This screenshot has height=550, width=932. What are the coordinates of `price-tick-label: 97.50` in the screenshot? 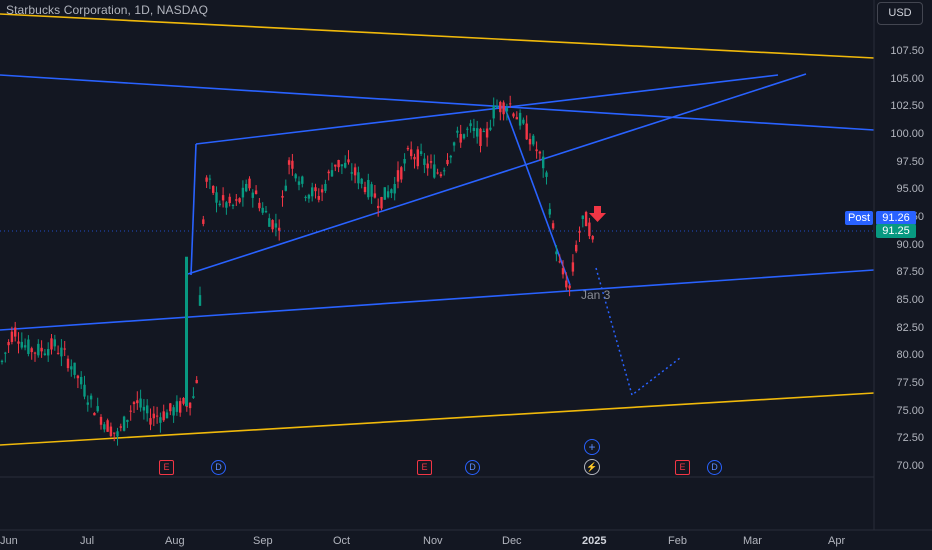 It's located at (910, 161).